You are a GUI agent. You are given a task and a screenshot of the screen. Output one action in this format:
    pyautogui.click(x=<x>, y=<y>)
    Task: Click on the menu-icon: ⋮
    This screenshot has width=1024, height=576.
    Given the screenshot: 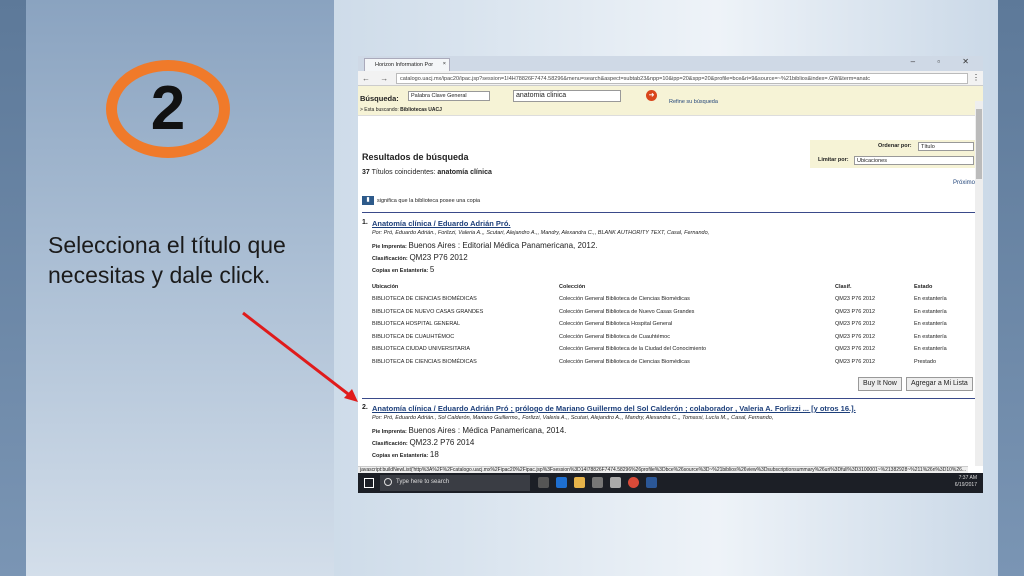 What is the action you would take?
    pyautogui.click(x=976, y=77)
    